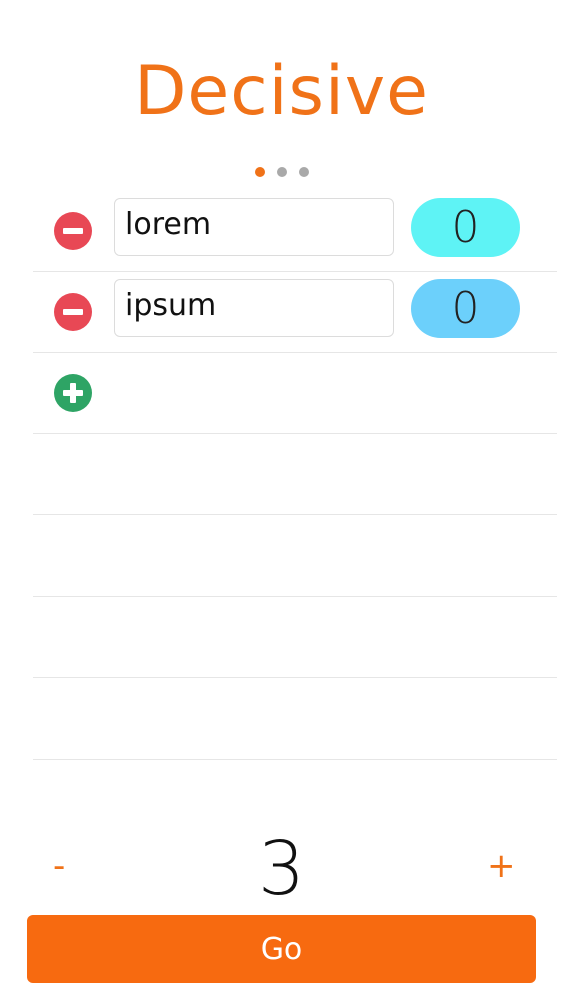 The width and height of the screenshot is (563, 1000). Describe the element at coordinates (254, 227) in the screenshot. I see `option-name-field: lorem` at that location.